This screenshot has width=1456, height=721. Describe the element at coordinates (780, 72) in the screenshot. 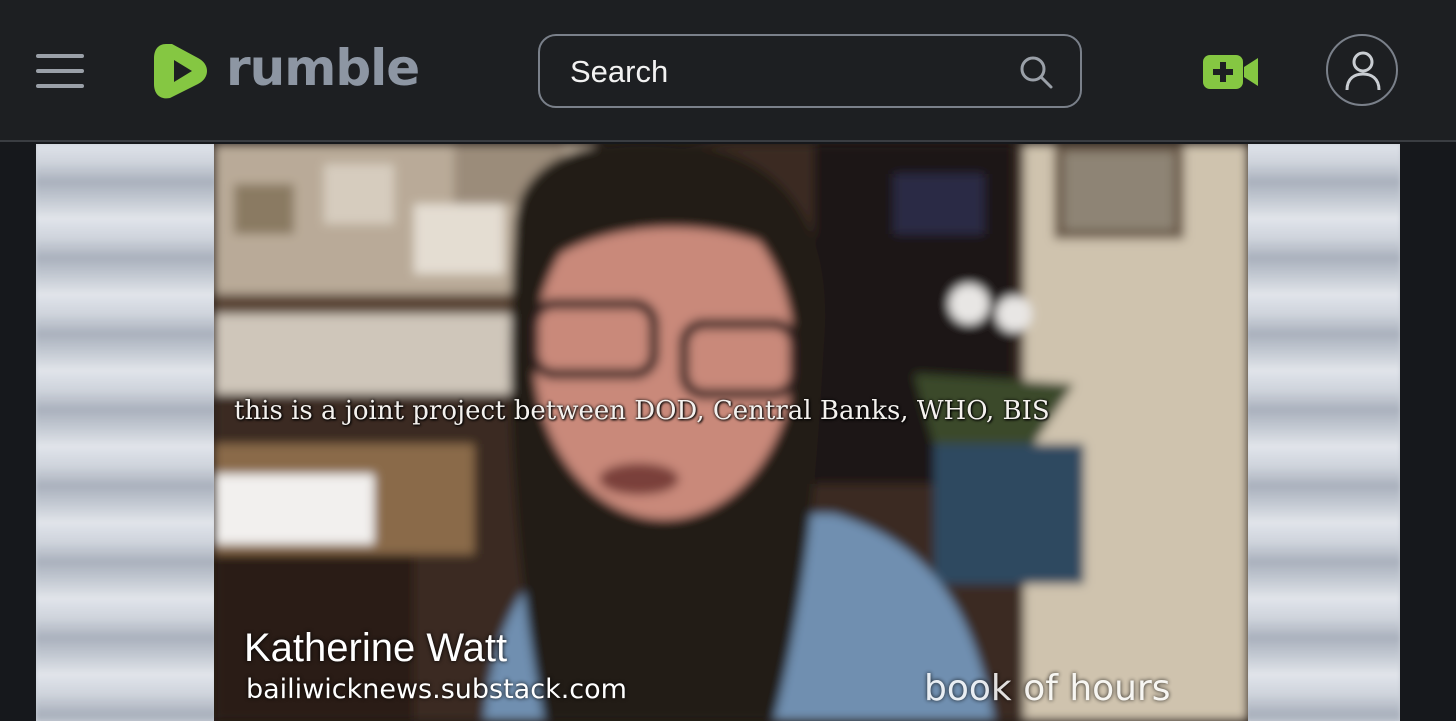

I see `search-input` at that location.